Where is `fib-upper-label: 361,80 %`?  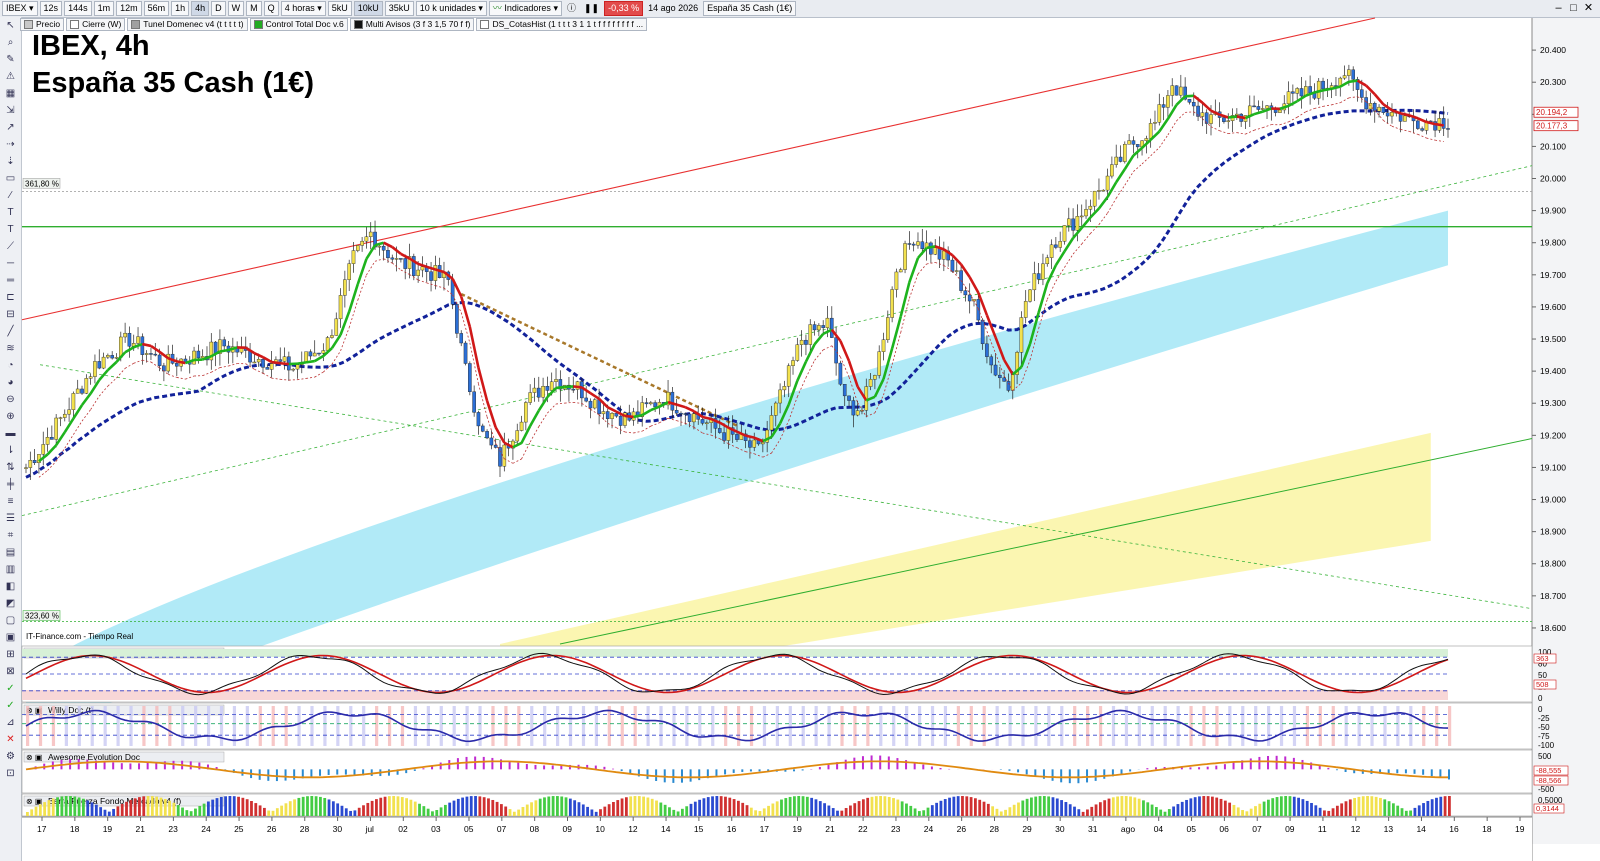
fib-upper-label: 361,80 % is located at coordinates (42, 183).